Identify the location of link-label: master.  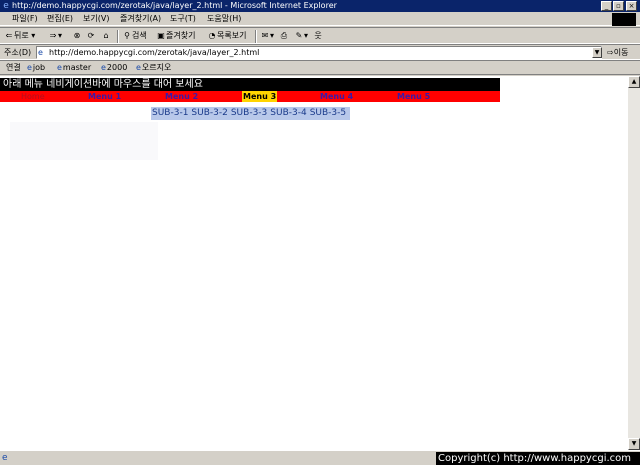
(77, 67).